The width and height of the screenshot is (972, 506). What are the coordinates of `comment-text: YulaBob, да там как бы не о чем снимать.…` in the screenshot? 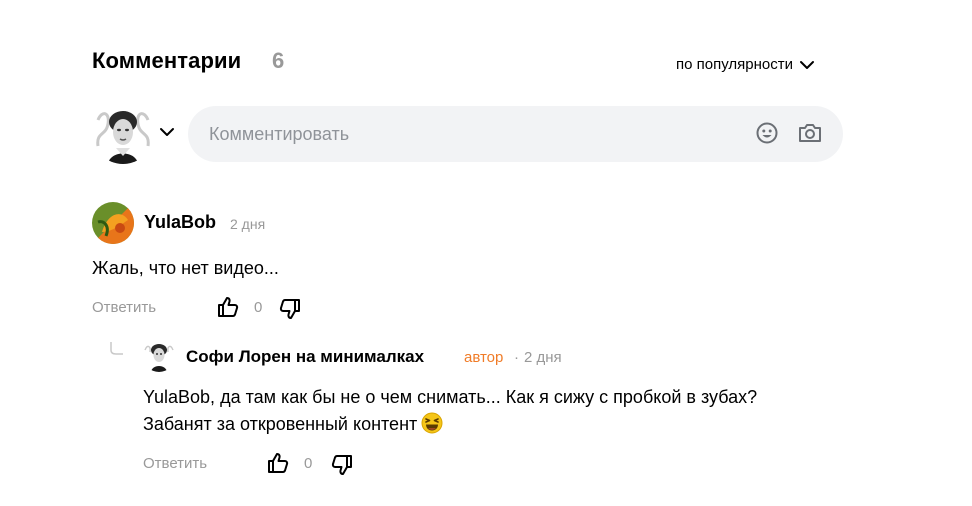 It's located at (503, 411).